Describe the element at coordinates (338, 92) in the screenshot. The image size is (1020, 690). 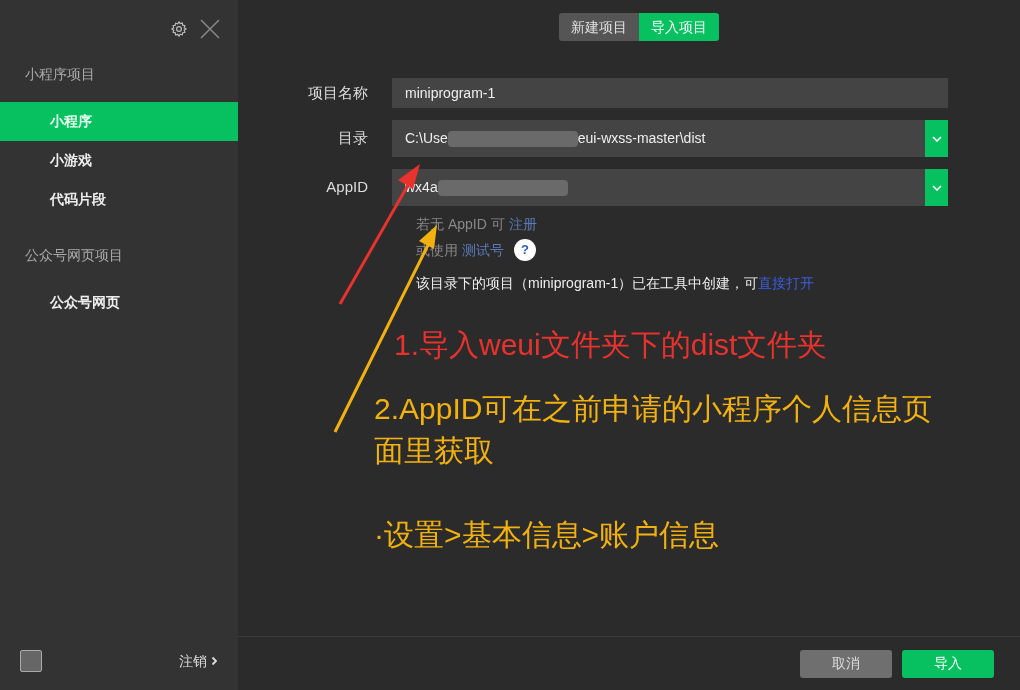
I see `field-label: 项目名称` at that location.